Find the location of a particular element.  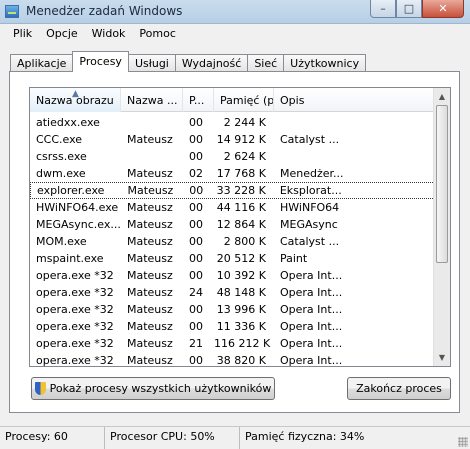

cell-memory: 116 212 K is located at coordinates (242, 343).